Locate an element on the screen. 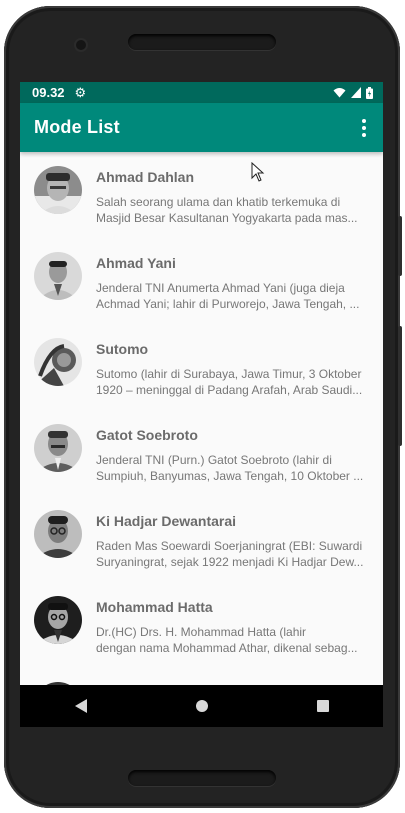 This screenshot has width=405, height=813. bottom-speaker is located at coordinates (202, 778).